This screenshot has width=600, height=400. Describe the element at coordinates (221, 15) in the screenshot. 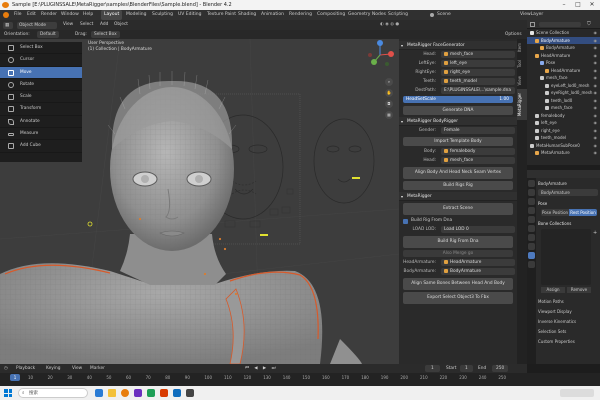

I see `tab-texture-paint: Texture Paint` at that location.